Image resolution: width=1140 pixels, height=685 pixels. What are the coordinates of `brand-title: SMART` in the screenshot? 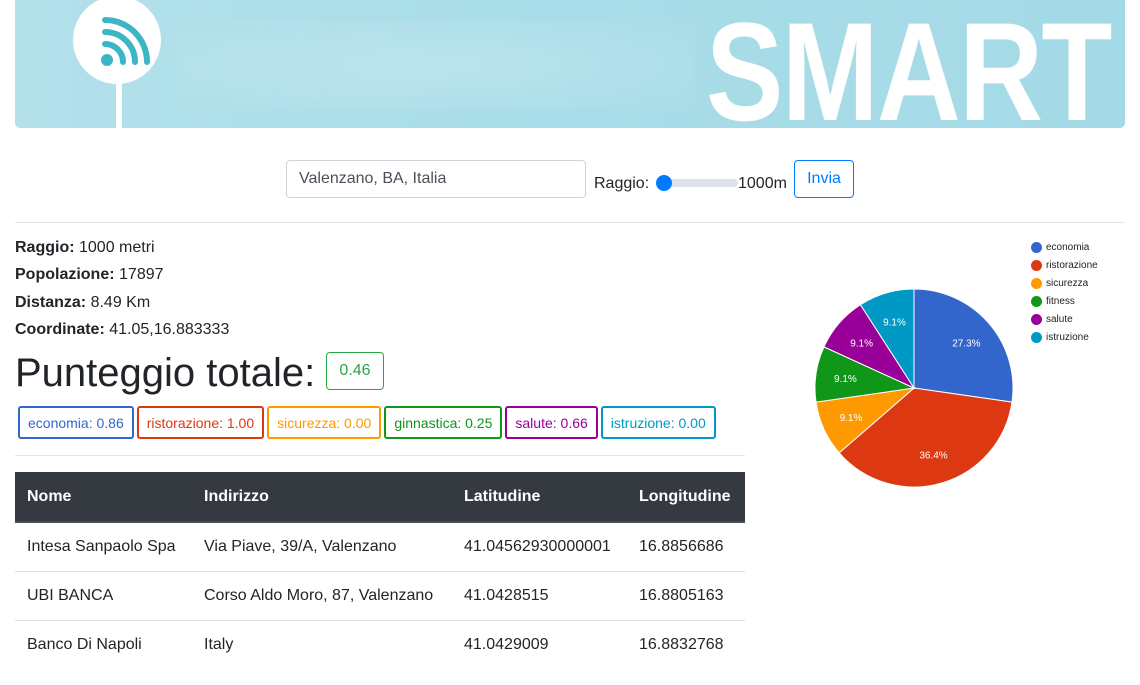 It's located at (909, 64).